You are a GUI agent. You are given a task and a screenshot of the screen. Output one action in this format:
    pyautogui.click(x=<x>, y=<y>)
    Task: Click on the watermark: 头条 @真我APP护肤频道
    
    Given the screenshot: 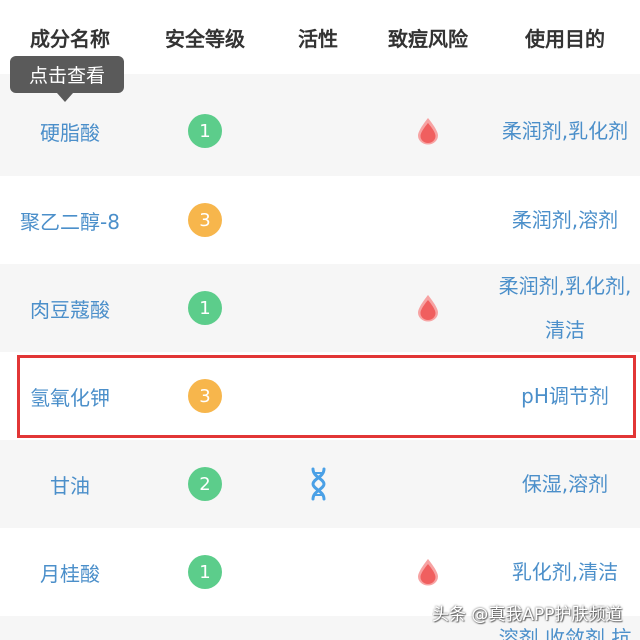 What is the action you would take?
    pyautogui.click(x=527, y=615)
    